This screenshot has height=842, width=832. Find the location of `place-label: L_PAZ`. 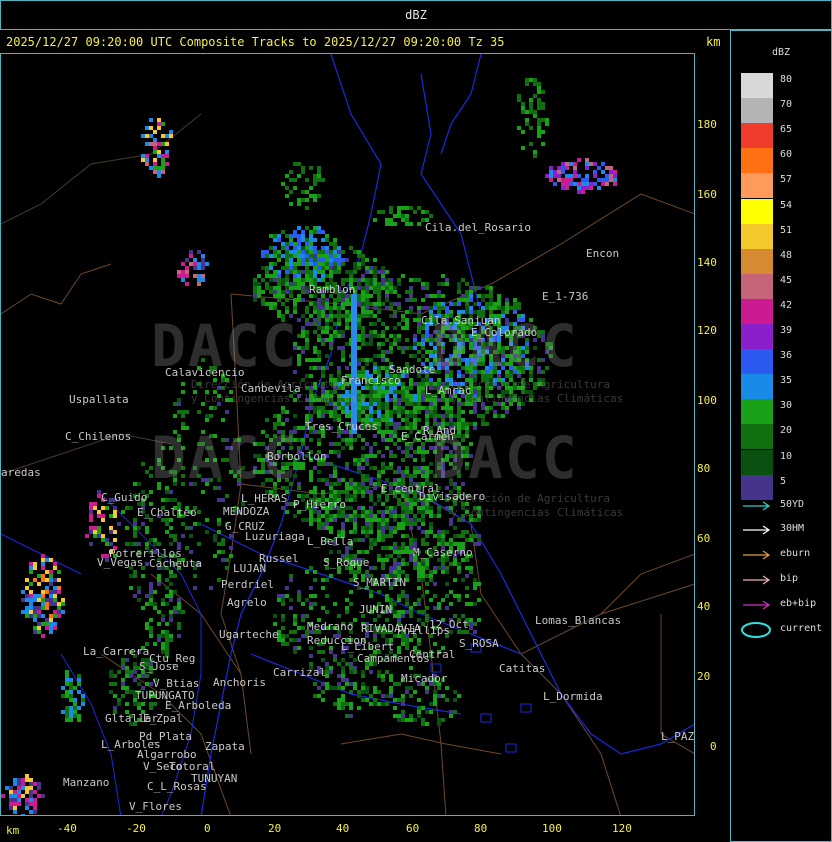

place-label: L_PAZ is located at coordinates (678, 736).